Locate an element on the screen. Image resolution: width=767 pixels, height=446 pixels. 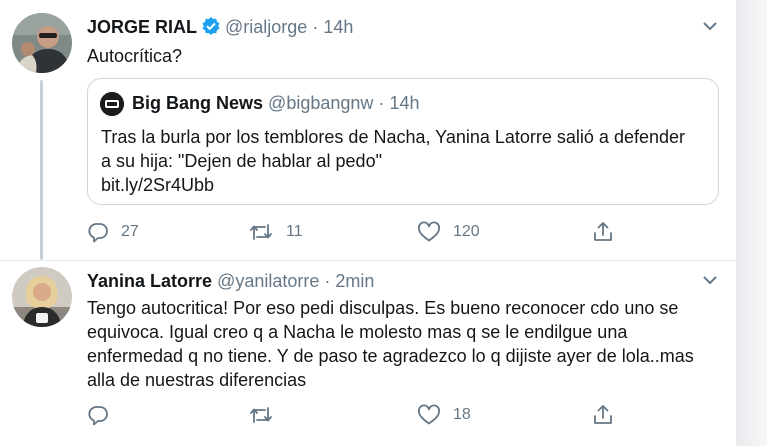
reply-count: 27 is located at coordinates (130, 231).